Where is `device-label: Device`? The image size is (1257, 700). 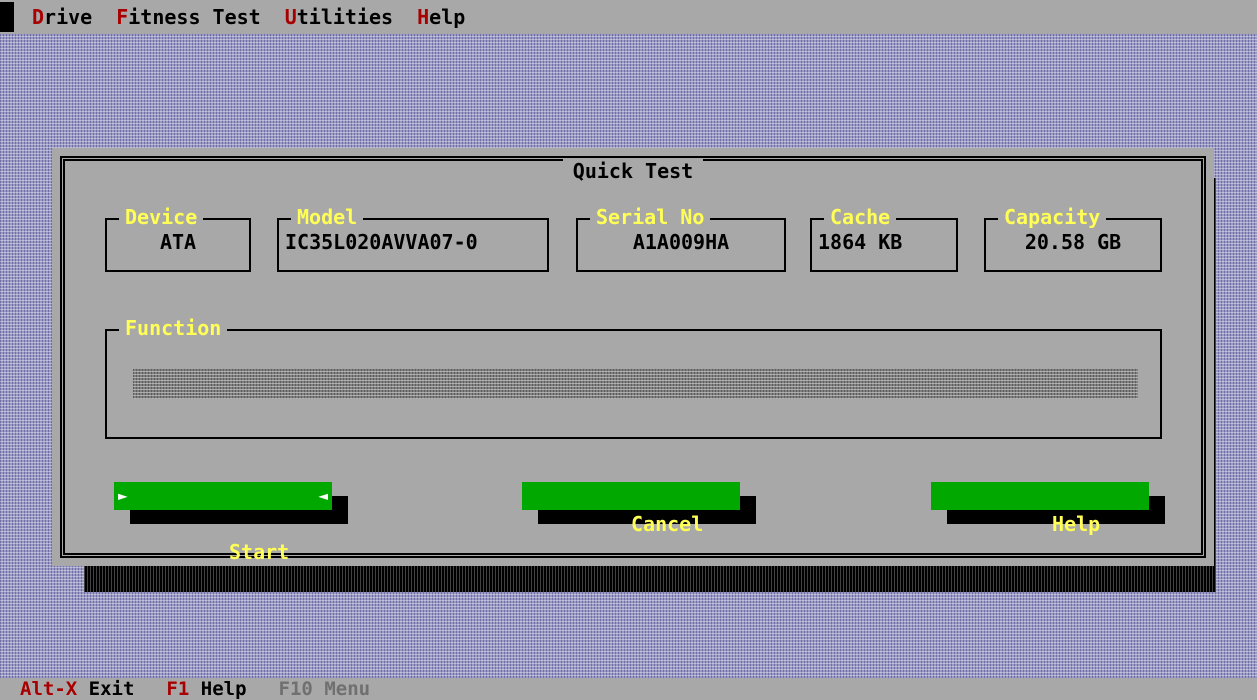
device-label: Device is located at coordinates (161, 217).